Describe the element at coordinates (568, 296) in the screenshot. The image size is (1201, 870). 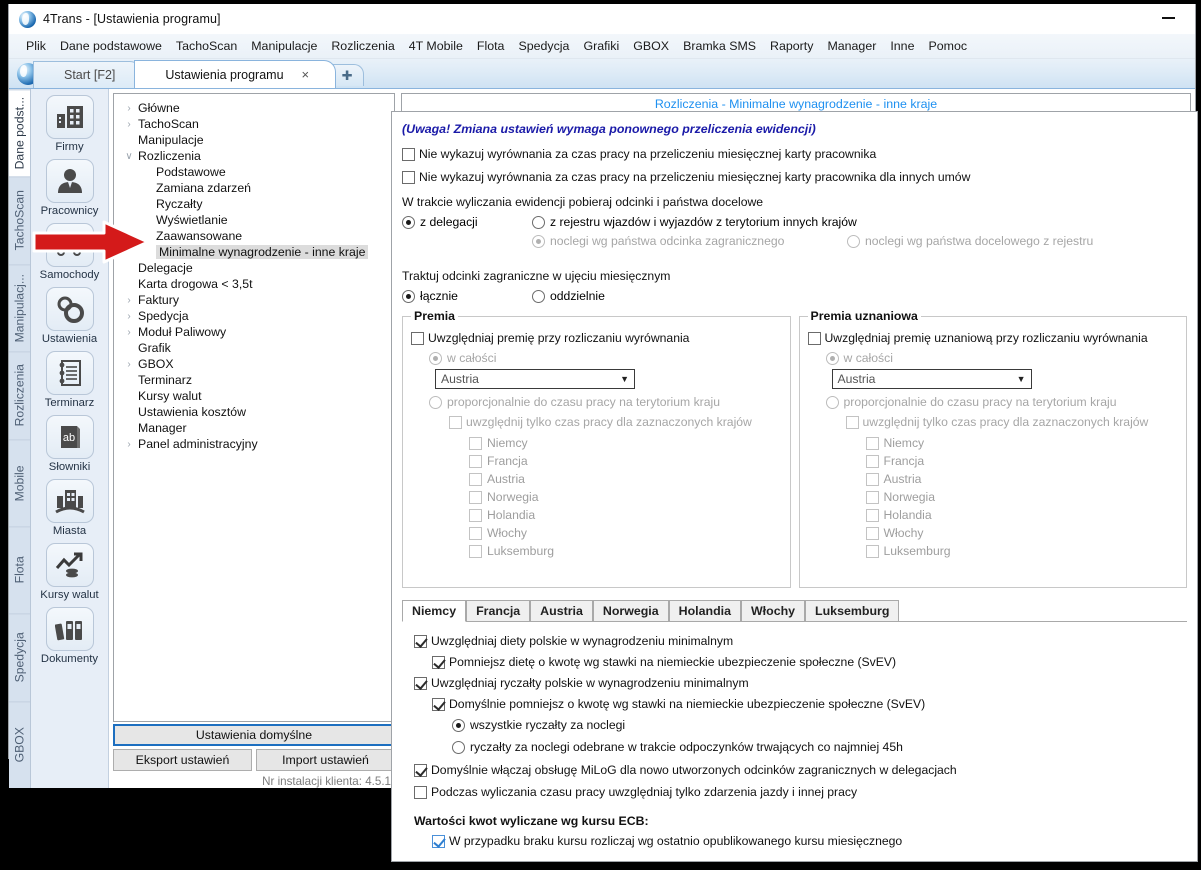
I see `separately-option: oddzielnie` at that location.